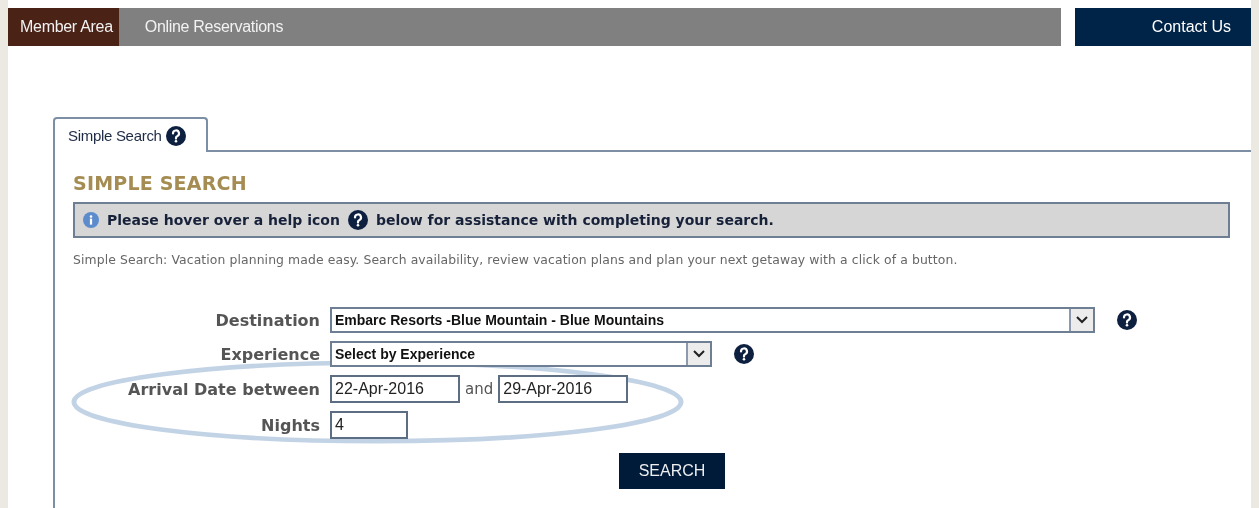  I want to click on nav-item: Online Reservations, so click(208, 27).